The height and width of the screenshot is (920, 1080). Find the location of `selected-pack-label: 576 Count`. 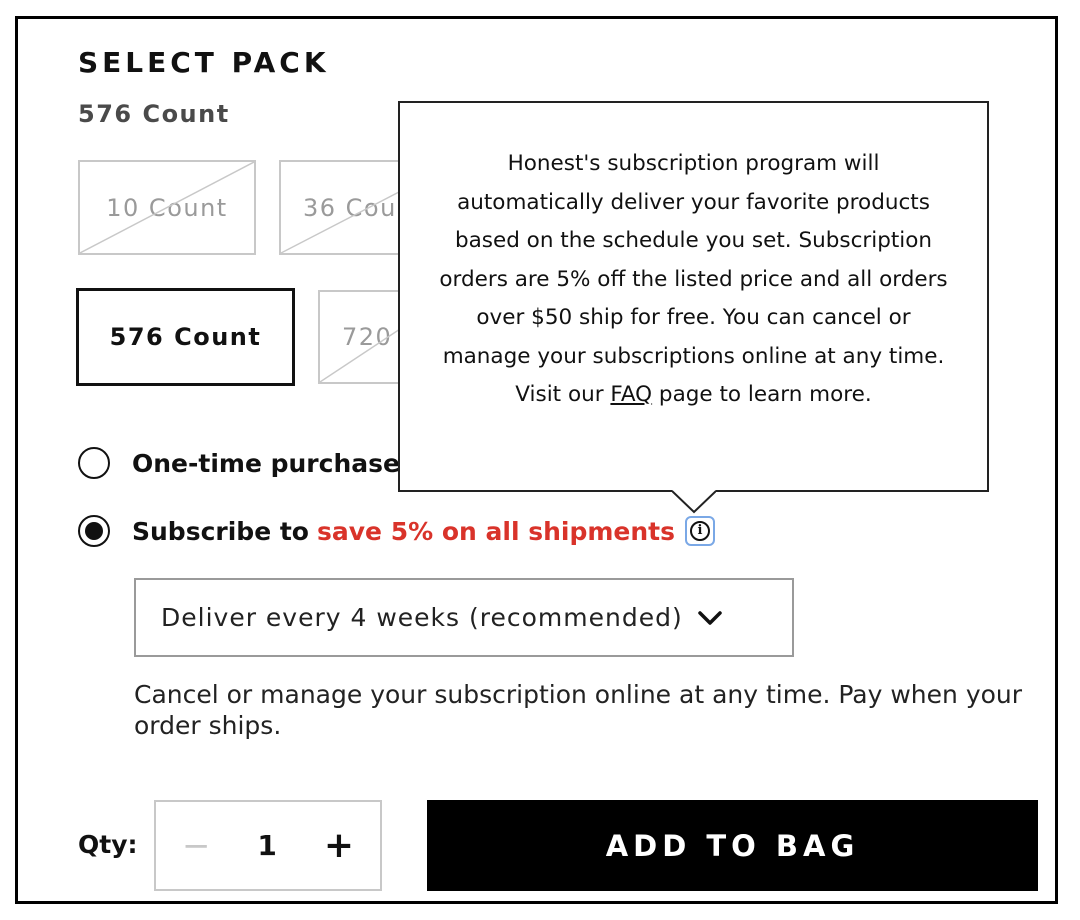

selected-pack-label: 576 Count is located at coordinates (154, 114).